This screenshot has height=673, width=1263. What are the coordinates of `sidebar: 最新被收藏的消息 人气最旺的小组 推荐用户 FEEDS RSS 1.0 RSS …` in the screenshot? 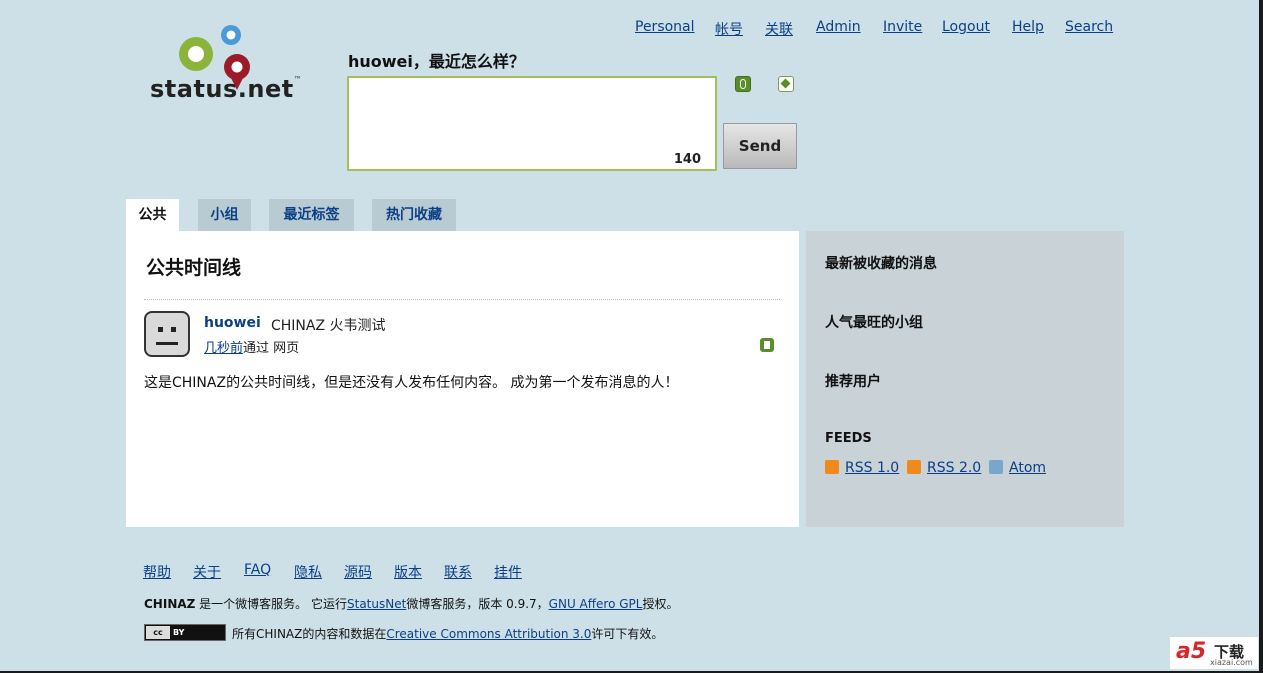 It's located at (965, 379).